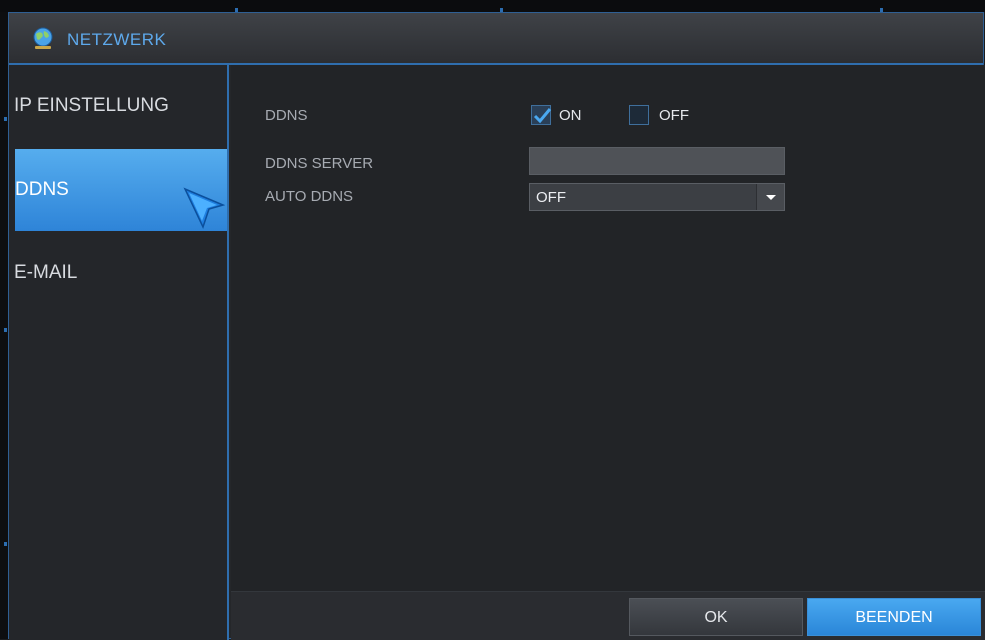 The image size is (985, 640). What do you see at coordinates (204, 208) in the screenshot?
I see `pointer-cursor-icon` at bounding box center [204, 208].